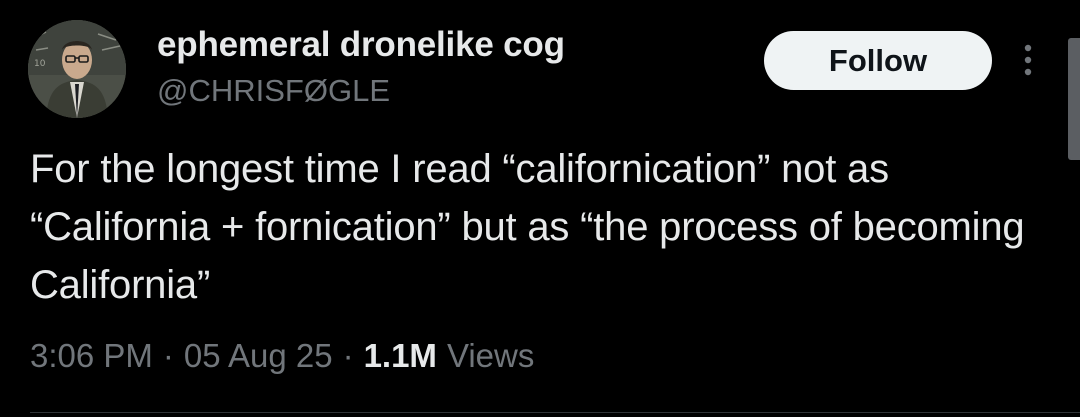  Describe the element at coordinates (40, 64) in the screenshot. I see `svg-text: 10` at that location.